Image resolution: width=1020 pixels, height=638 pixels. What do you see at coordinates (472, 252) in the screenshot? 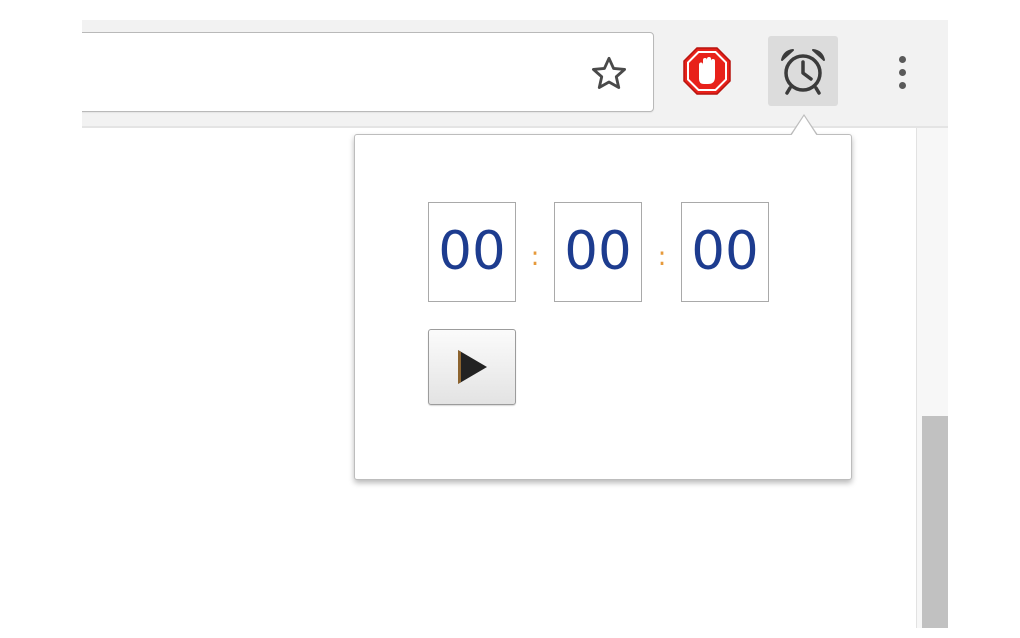
I see `hours-field: 00` at bounding box center [472, 252].